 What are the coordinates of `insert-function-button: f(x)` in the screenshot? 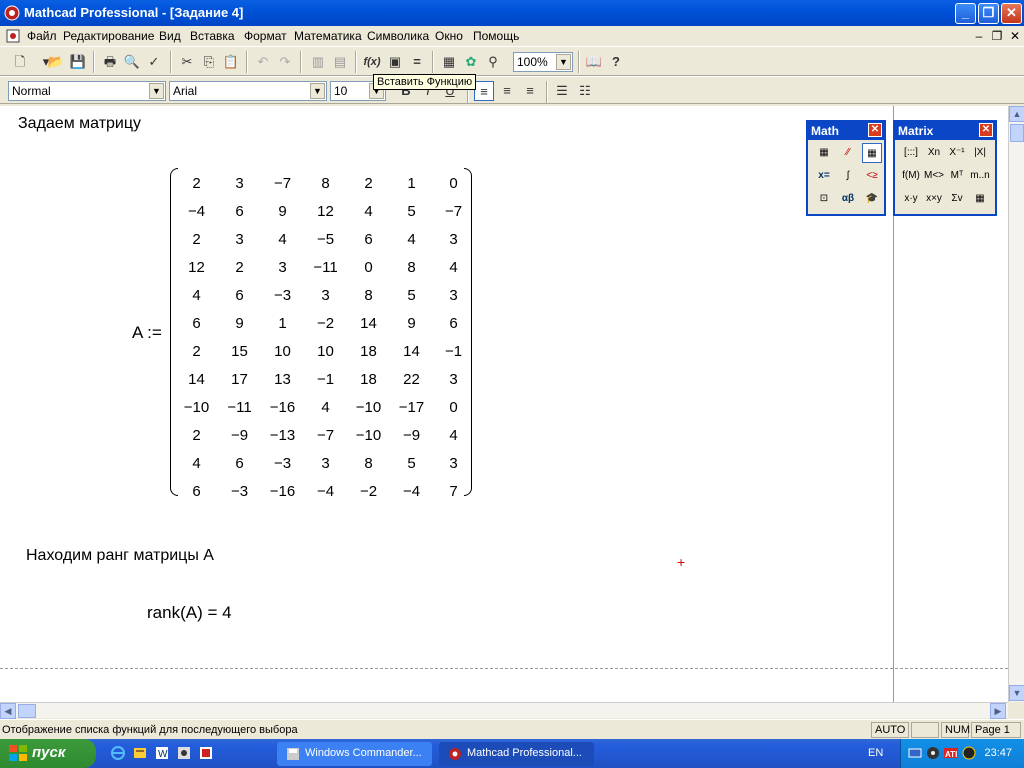 It's located at (372, 62).